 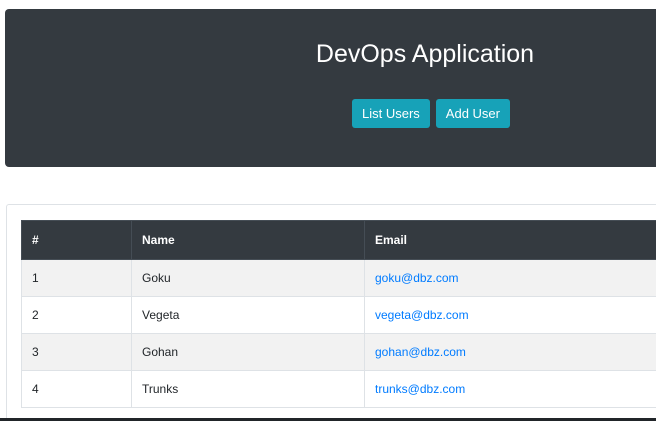 I want to click on page-title: DevOps Application, so click(x=425, y=54).